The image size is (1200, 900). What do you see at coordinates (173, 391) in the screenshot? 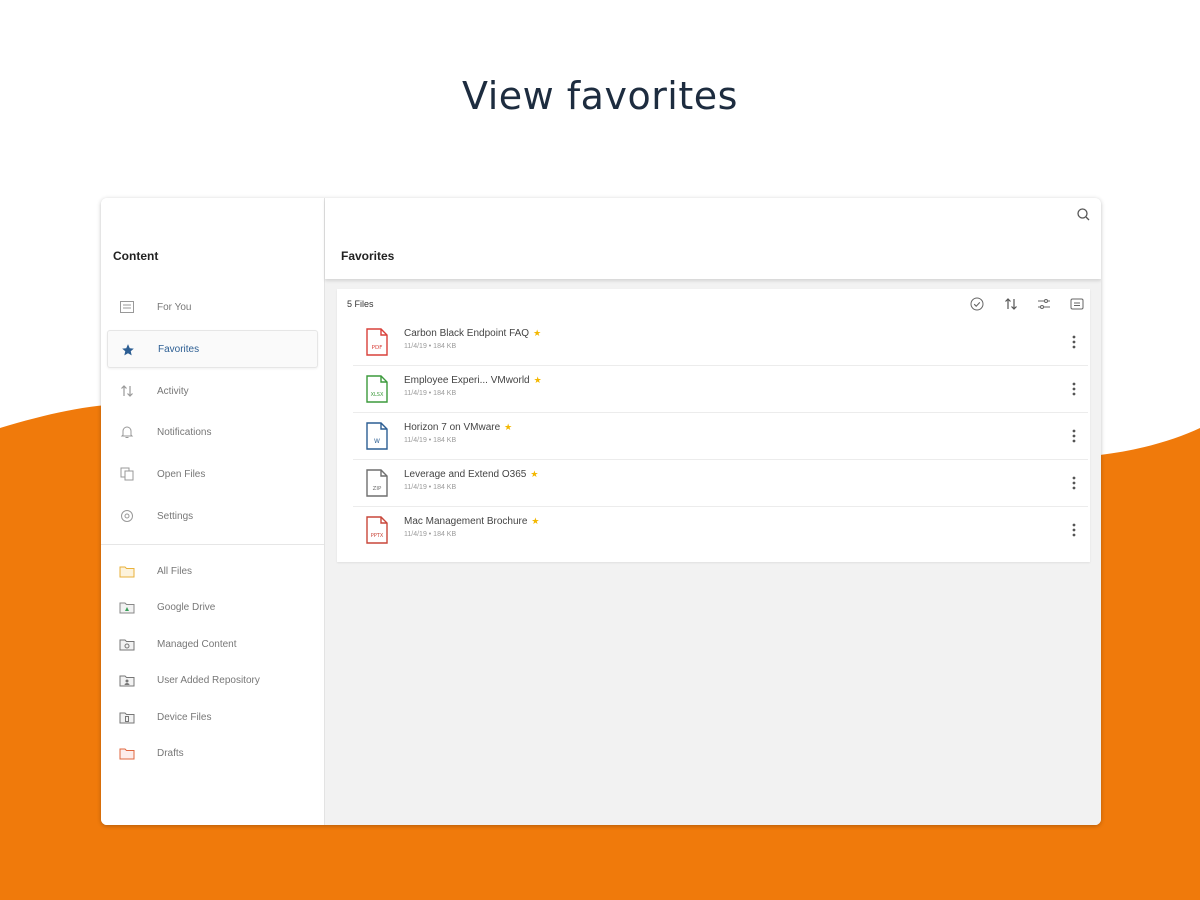
I see `sidebar-item-label: Activity` at bounding box center [173, 391].